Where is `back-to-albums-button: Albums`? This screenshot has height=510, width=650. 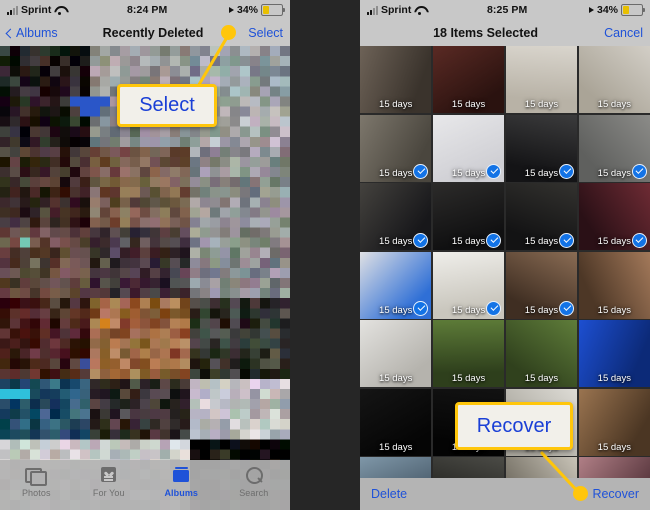
back-to-albums-button: Albums is located at coordinates (31, 33).